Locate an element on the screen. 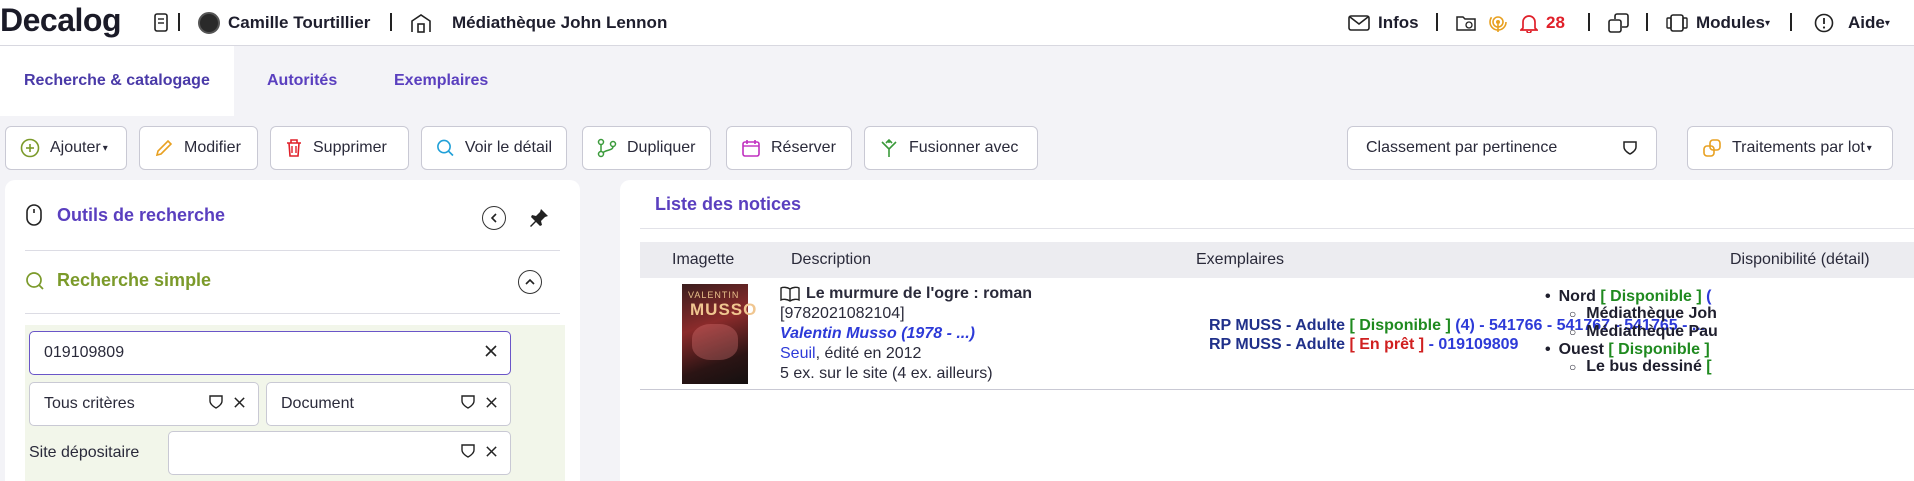  calendar-icon is located at coordinates (751, 148).